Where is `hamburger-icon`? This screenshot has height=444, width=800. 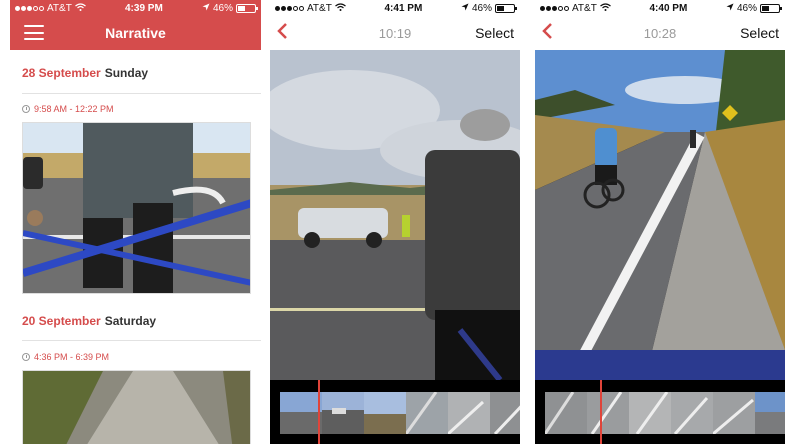 hamburger-icon is located at coordinates (34, 32).